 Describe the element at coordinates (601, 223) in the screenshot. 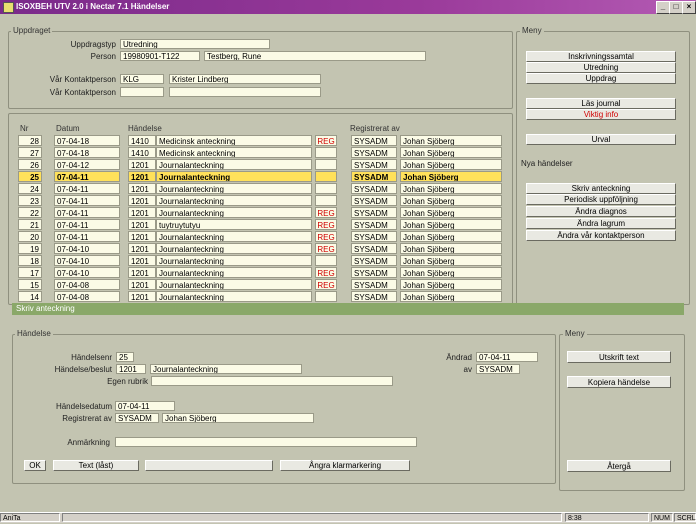

I see `andra-lagrum-button: Ändra lagrum` at that location.